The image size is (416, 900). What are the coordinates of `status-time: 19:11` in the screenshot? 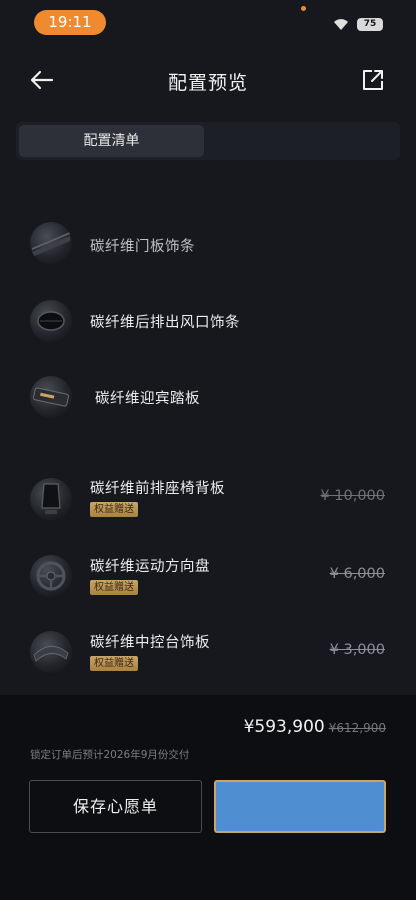 It's located at (70, 22).